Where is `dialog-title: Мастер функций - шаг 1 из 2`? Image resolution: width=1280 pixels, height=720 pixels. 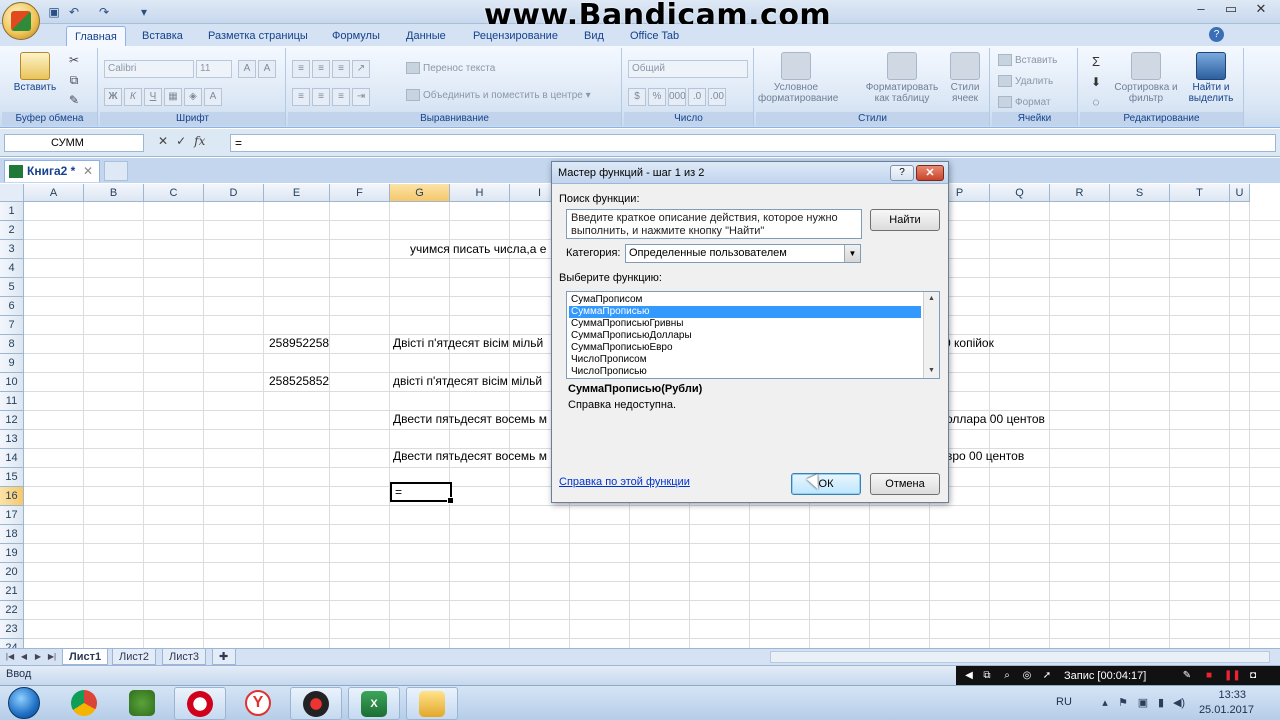
dialog-title: Мастер функций - шаг 1 из 2 is located at coordinates (750, 173).